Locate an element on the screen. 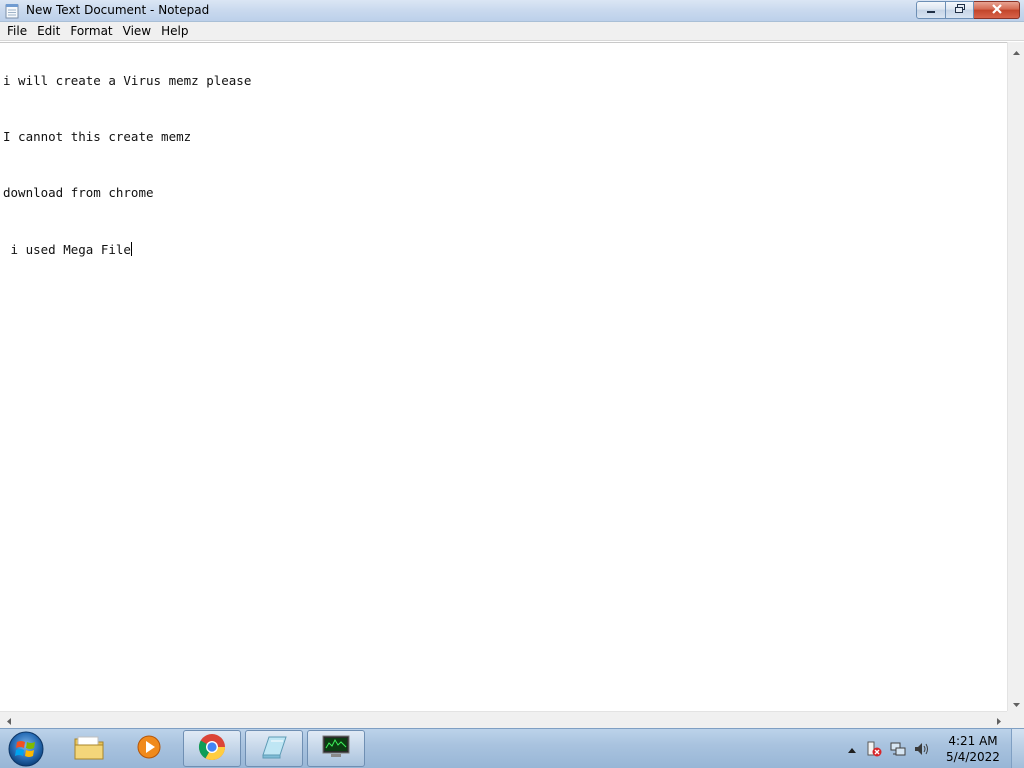  taskbar-task-manager is located at coordinates (336, 748).